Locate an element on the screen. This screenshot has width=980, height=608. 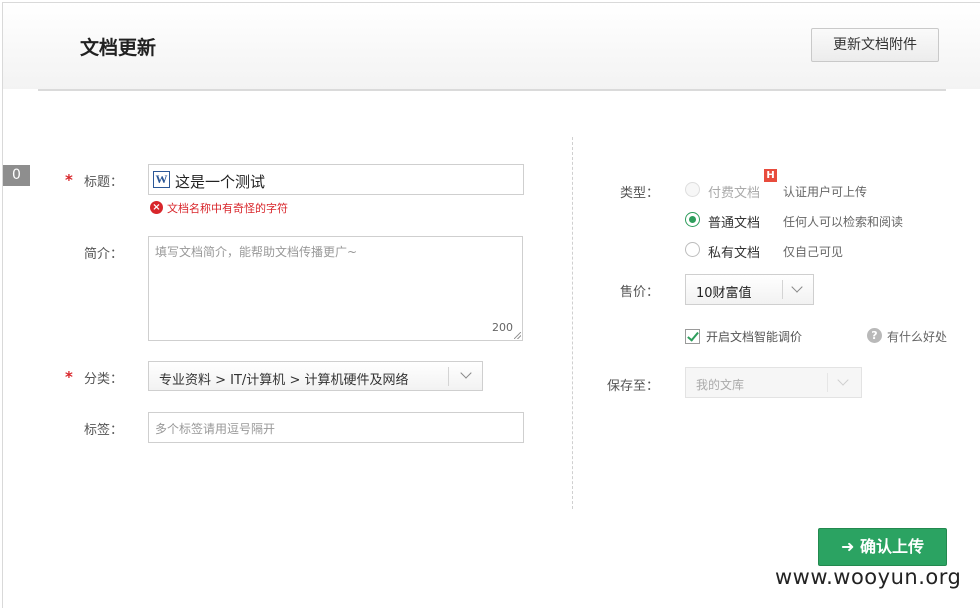
smart-price-label: 开启文档智能调价 is located at coordinates (754, 337).